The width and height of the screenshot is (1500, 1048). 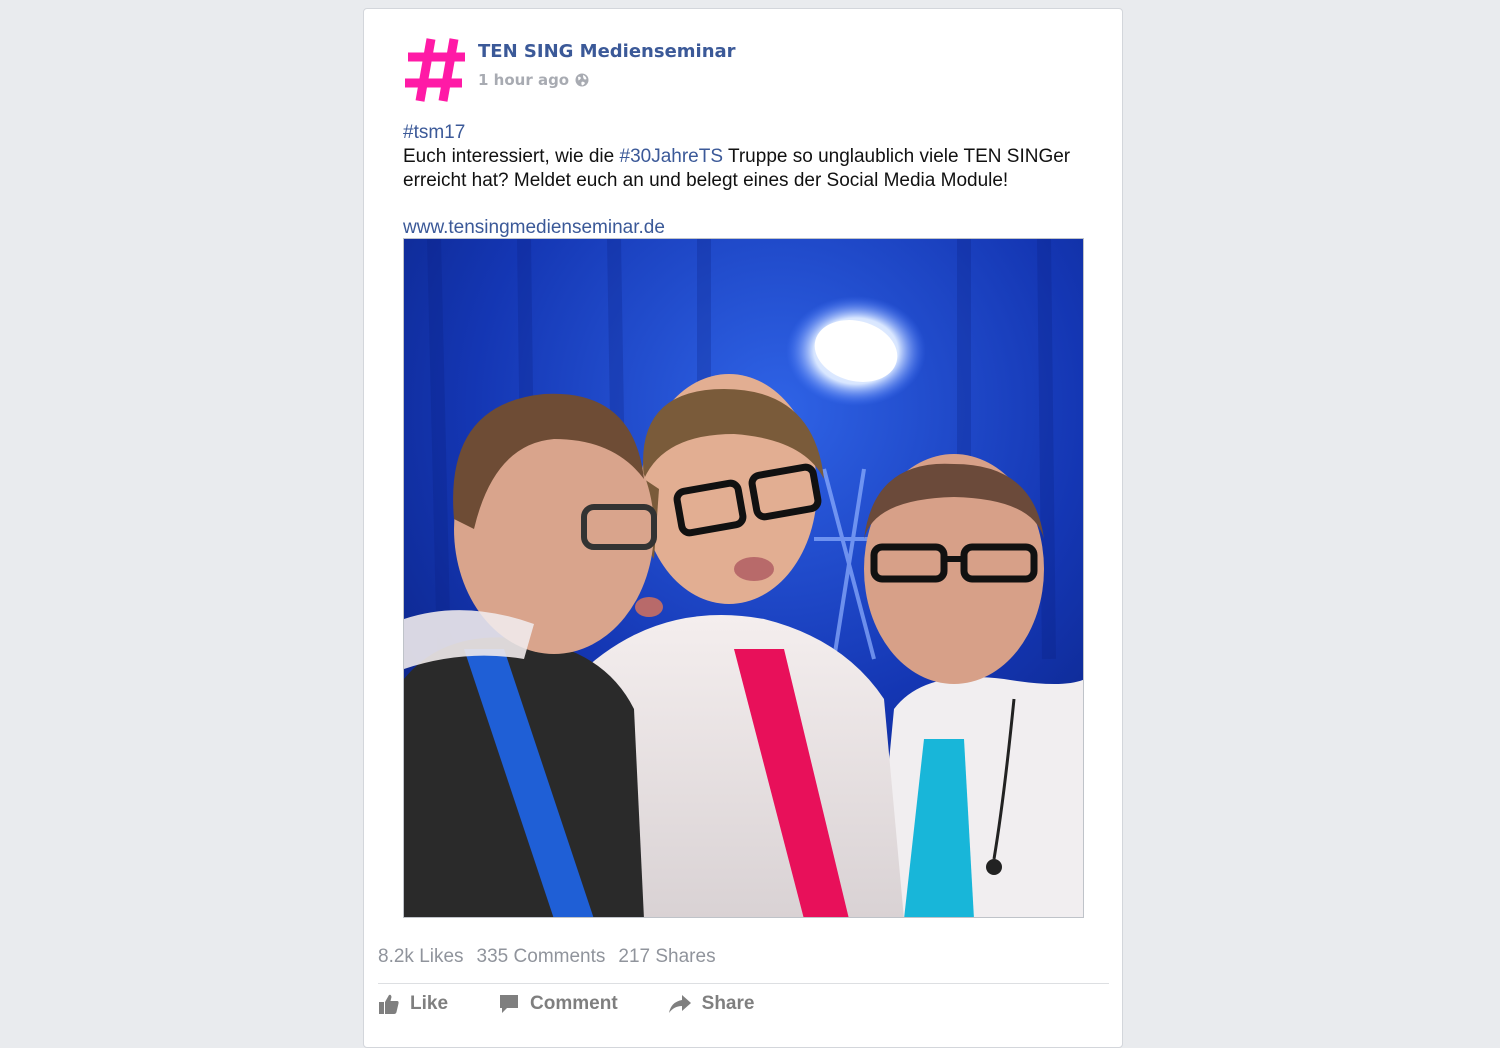 What do you see at coordinates (541, 957) in the screenshot?
I see `comments-count: 335 Comments` at bounding box center [541, 957].